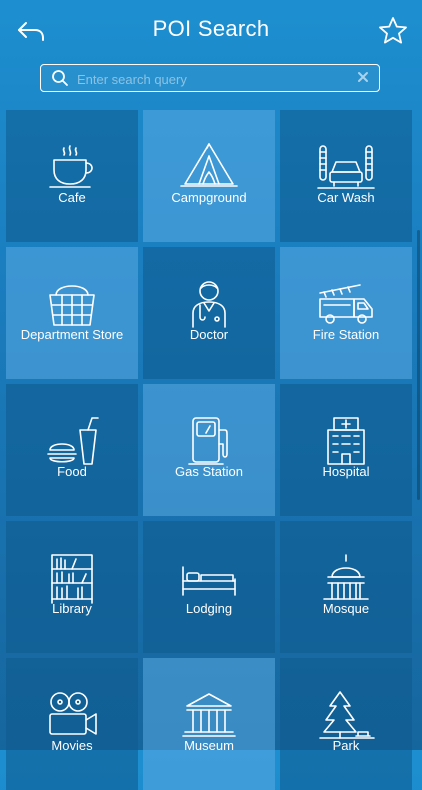 The width and height of the screenshot is (422, 790). I want to click on scrollbar, so click(418, 365).